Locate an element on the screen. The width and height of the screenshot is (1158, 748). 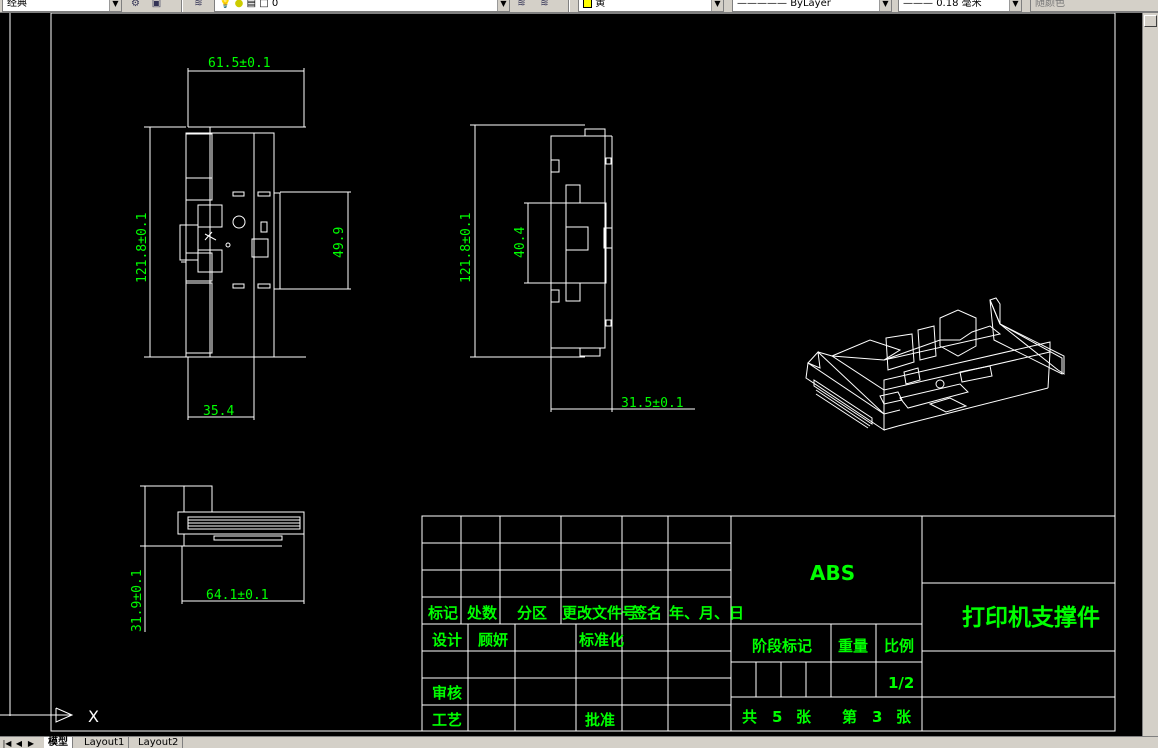
dim-bottom-width: 64.1±0.1 is located at coordinates (237, 595).